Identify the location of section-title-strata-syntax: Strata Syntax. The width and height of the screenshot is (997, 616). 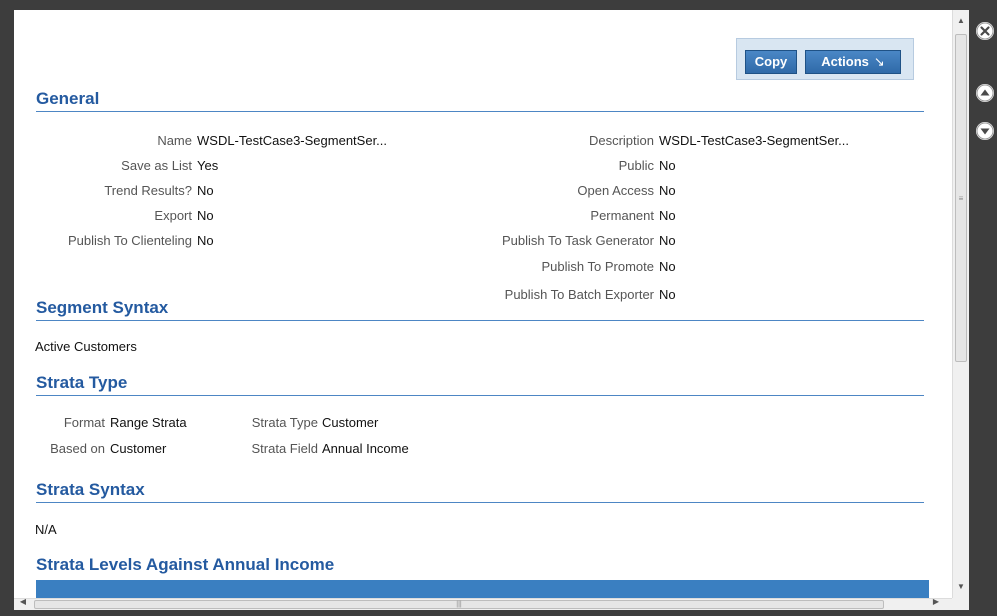
(480, 491).